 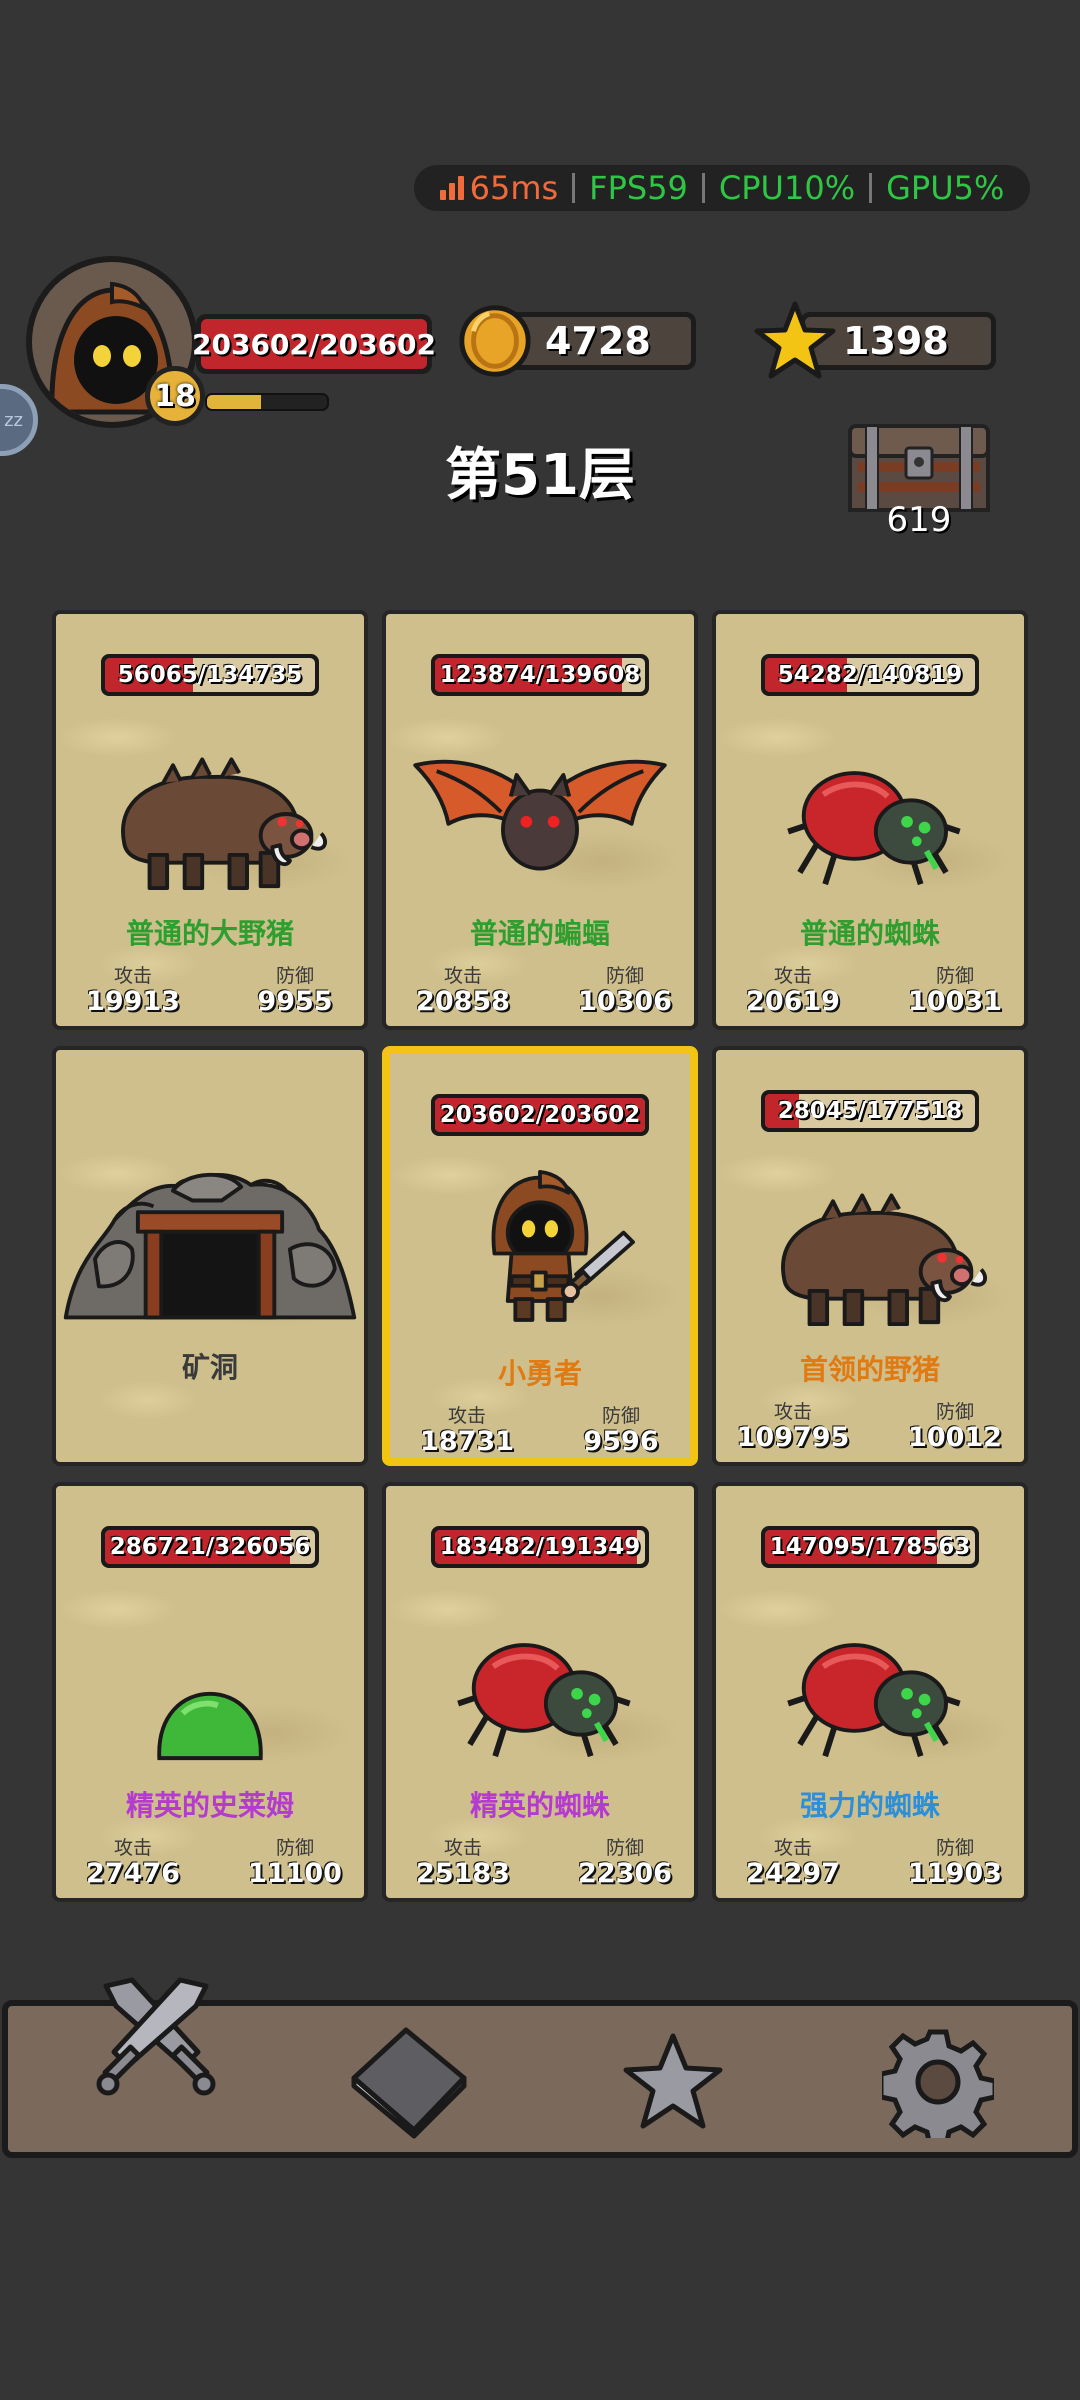 I want to click on card-hp-bar: 54282/140819, so click(x=870, y=675).